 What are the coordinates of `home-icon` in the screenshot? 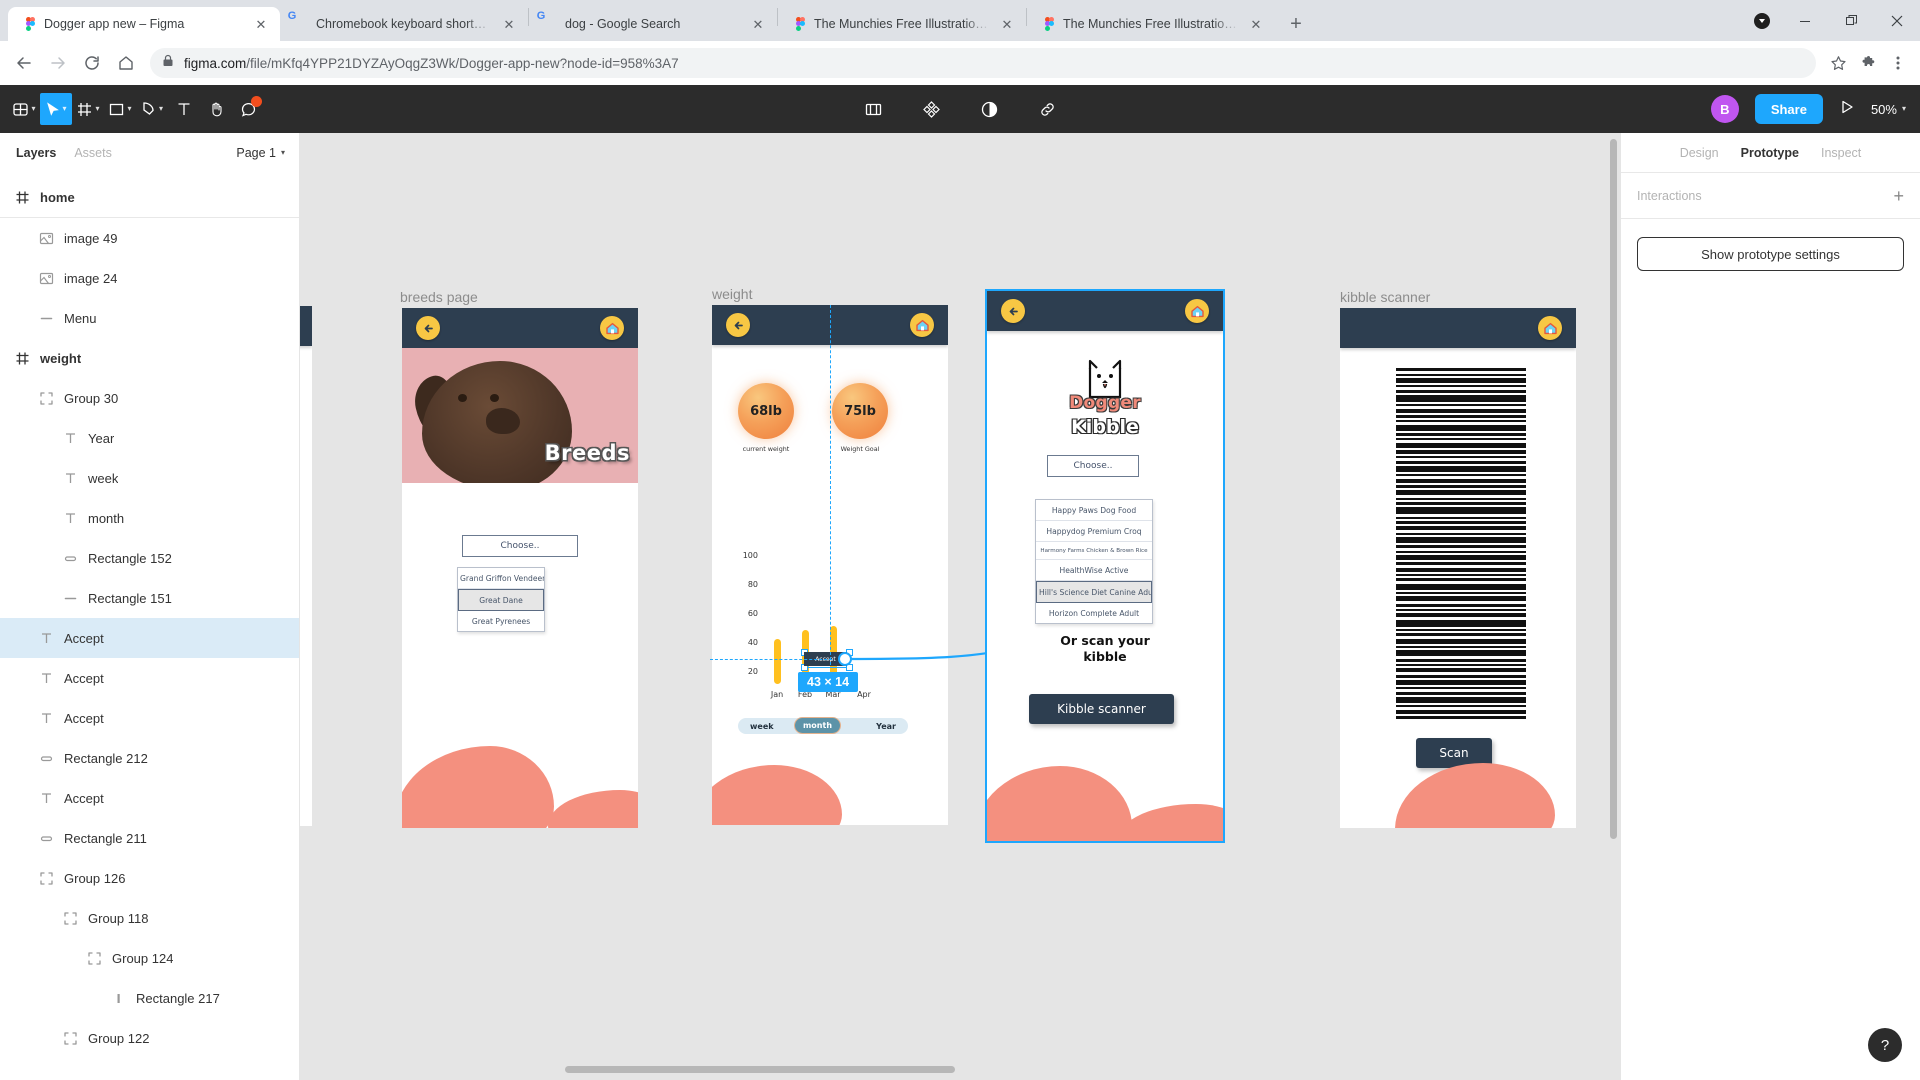 It's located at (126, 63).